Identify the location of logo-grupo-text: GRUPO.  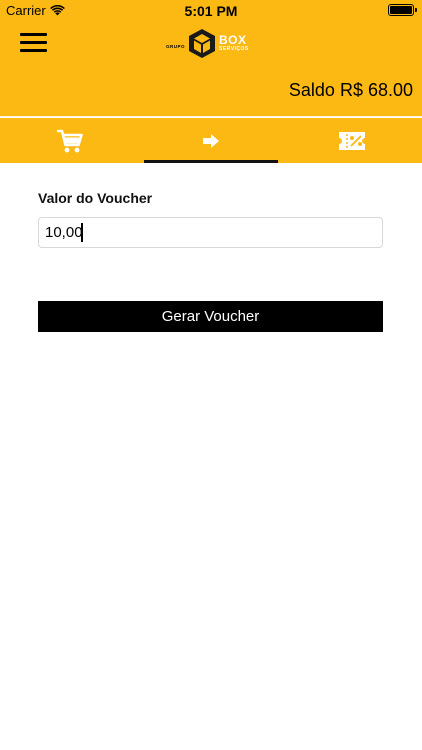
(176, 46).